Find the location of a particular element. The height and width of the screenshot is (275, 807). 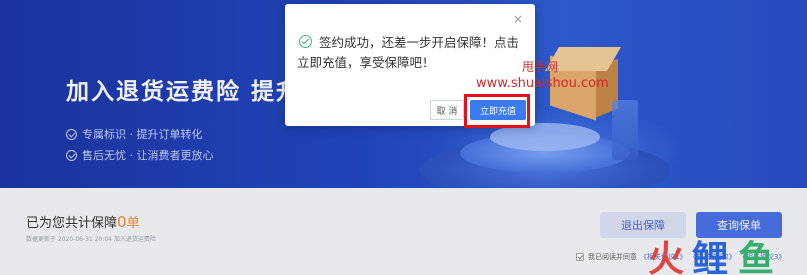

close-icon: × is located at coordinates (518, 19).